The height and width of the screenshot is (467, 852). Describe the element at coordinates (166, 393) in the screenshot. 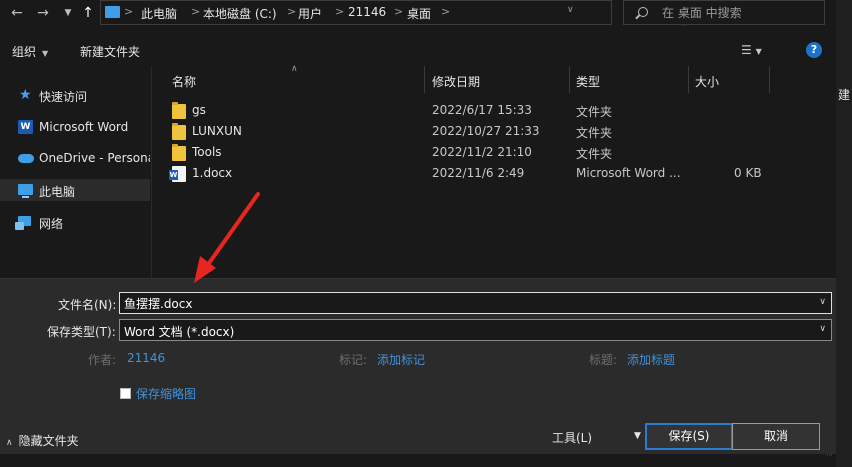

I see `save-thumbnail-label: 保存缩略图` at that location.